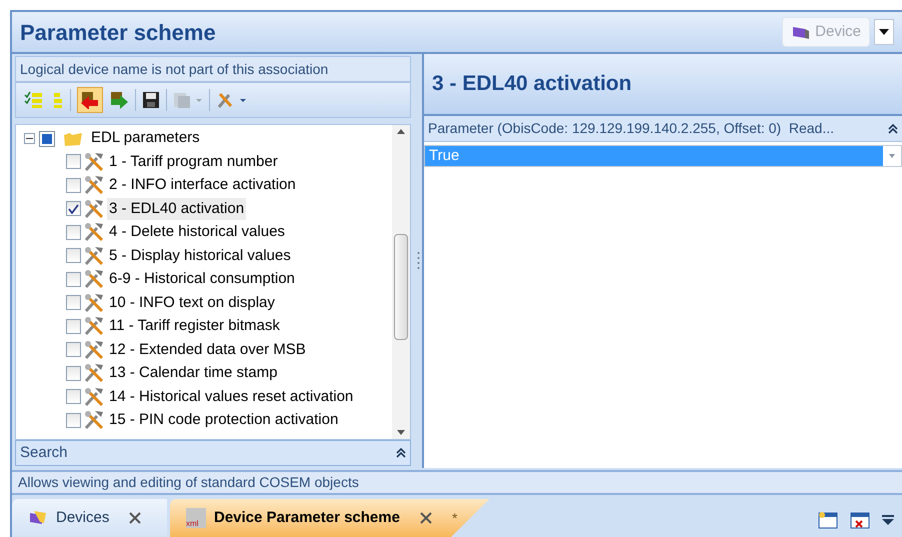  What do you see at coordinates (532, 84) in the screenshot?
I see `detail-title: 3 - EDL40 activation` at bounding box center [532, 84].